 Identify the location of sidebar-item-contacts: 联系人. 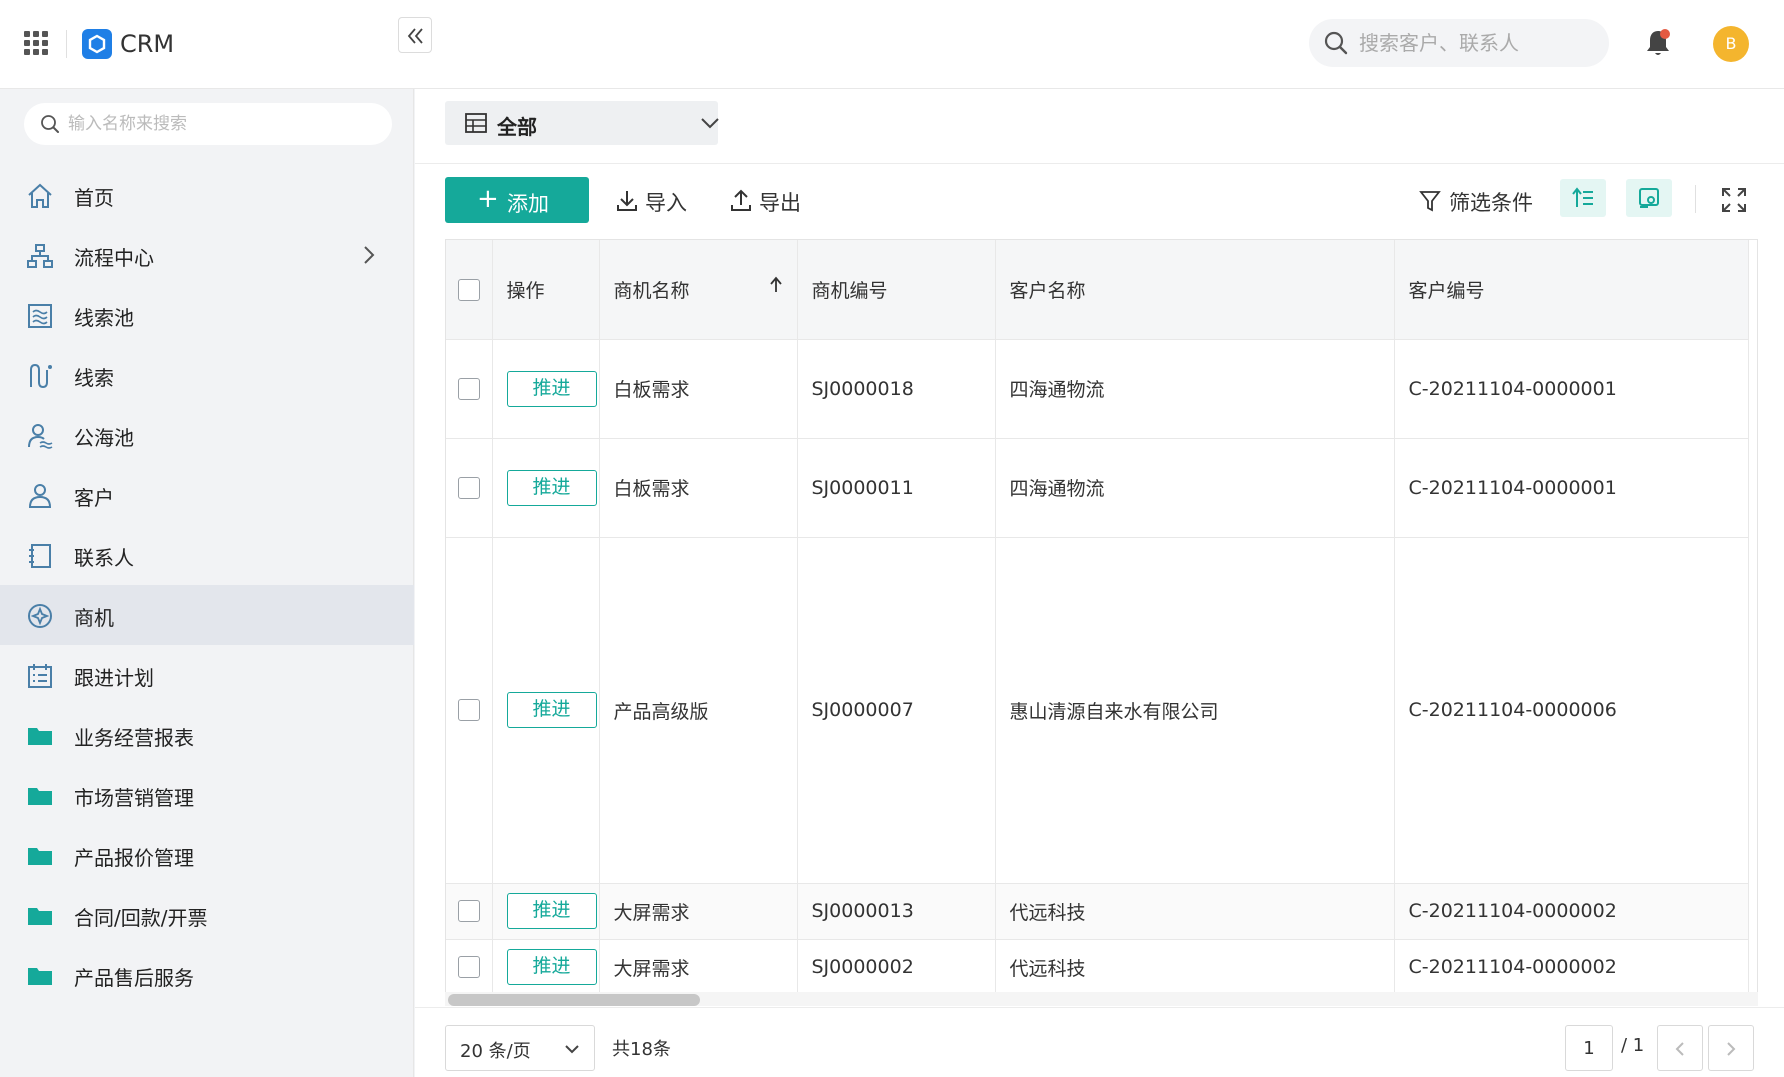
(207, 555).